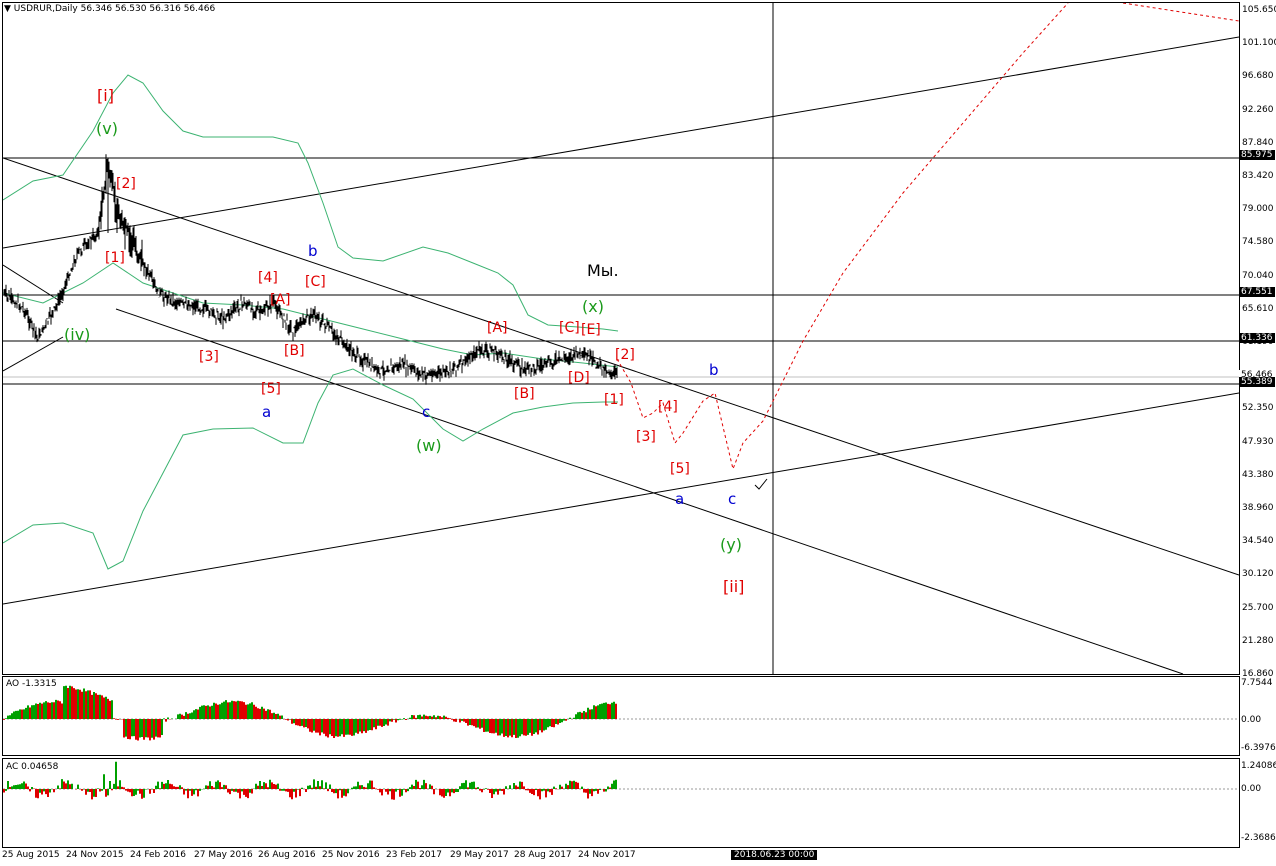 The height and width of the screenshot is (866, 1276). Describe the element at coordinates (223, 855) in the screenshot. I see `time-tick: 27 May 2016` at that location.